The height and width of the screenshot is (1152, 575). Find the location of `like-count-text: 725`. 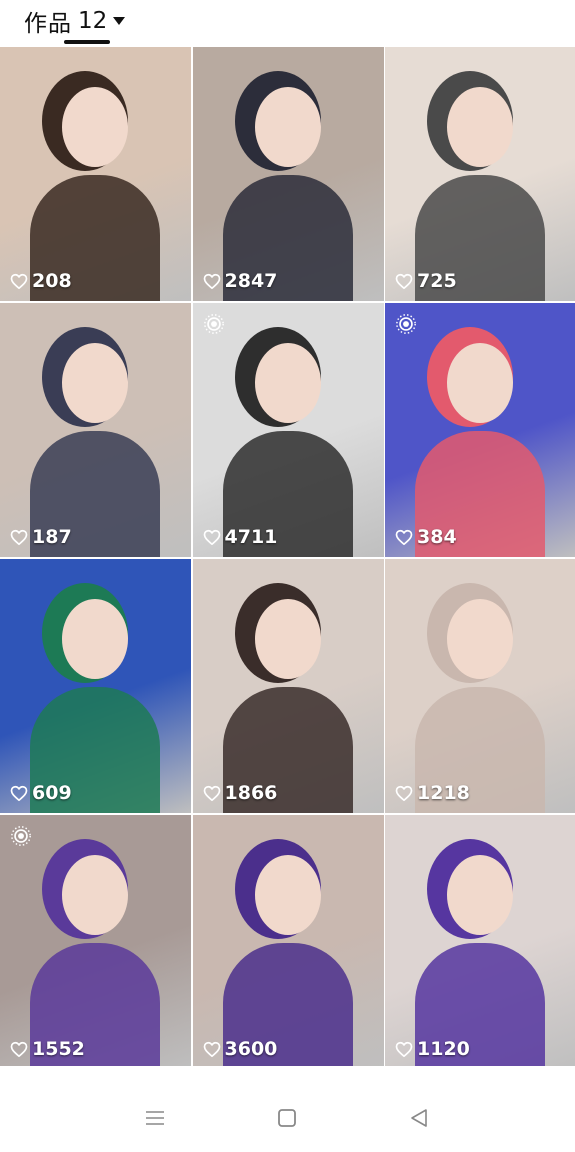

like-count-text: 725 is located at coordinates (437, 281).